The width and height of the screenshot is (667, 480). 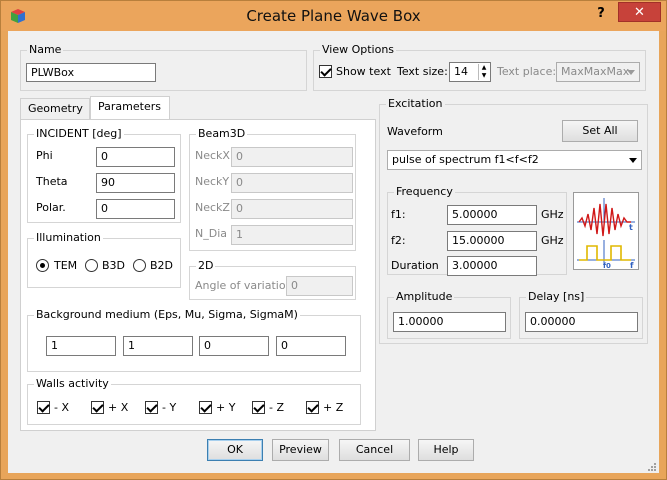 What do you see at coordinates (446, 450) in the screenshot?
I see `help-button: Help` at bounding box center [446, 450].